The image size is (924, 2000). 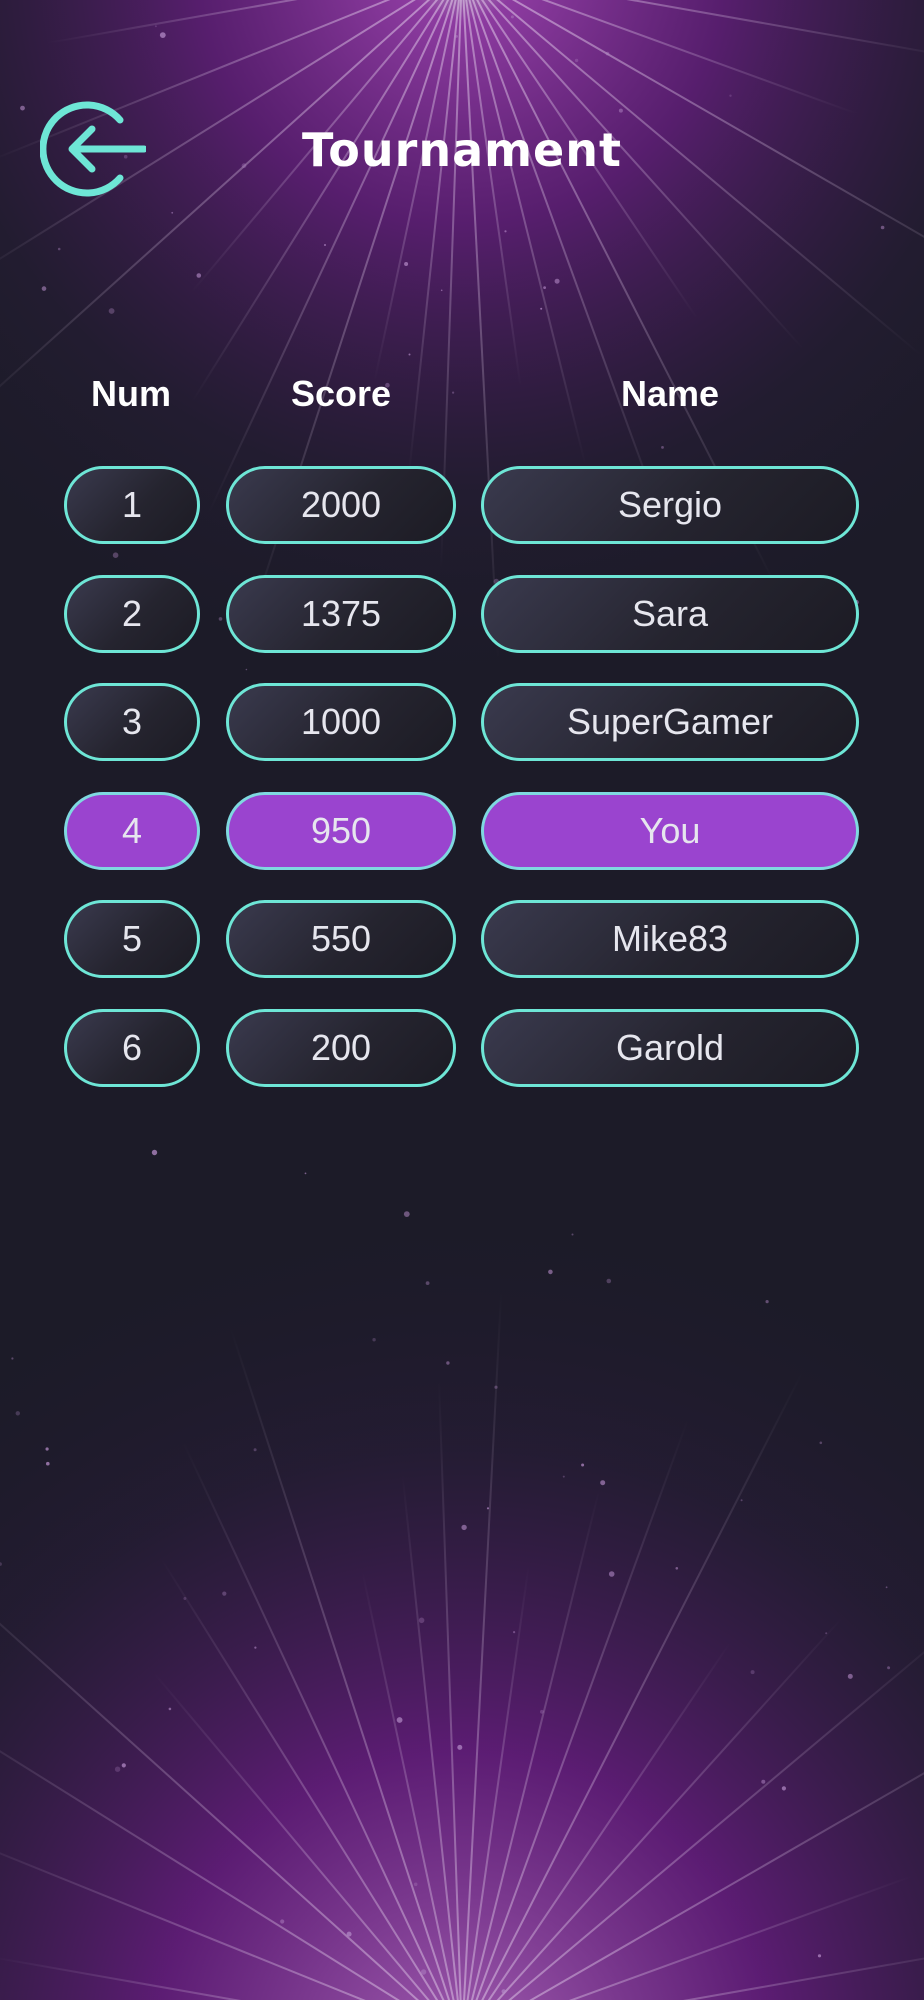 What do you see at coordinates (341, 505) in the screenshot?
I see `score-cell: 2000` at bounding box center [341, 505].